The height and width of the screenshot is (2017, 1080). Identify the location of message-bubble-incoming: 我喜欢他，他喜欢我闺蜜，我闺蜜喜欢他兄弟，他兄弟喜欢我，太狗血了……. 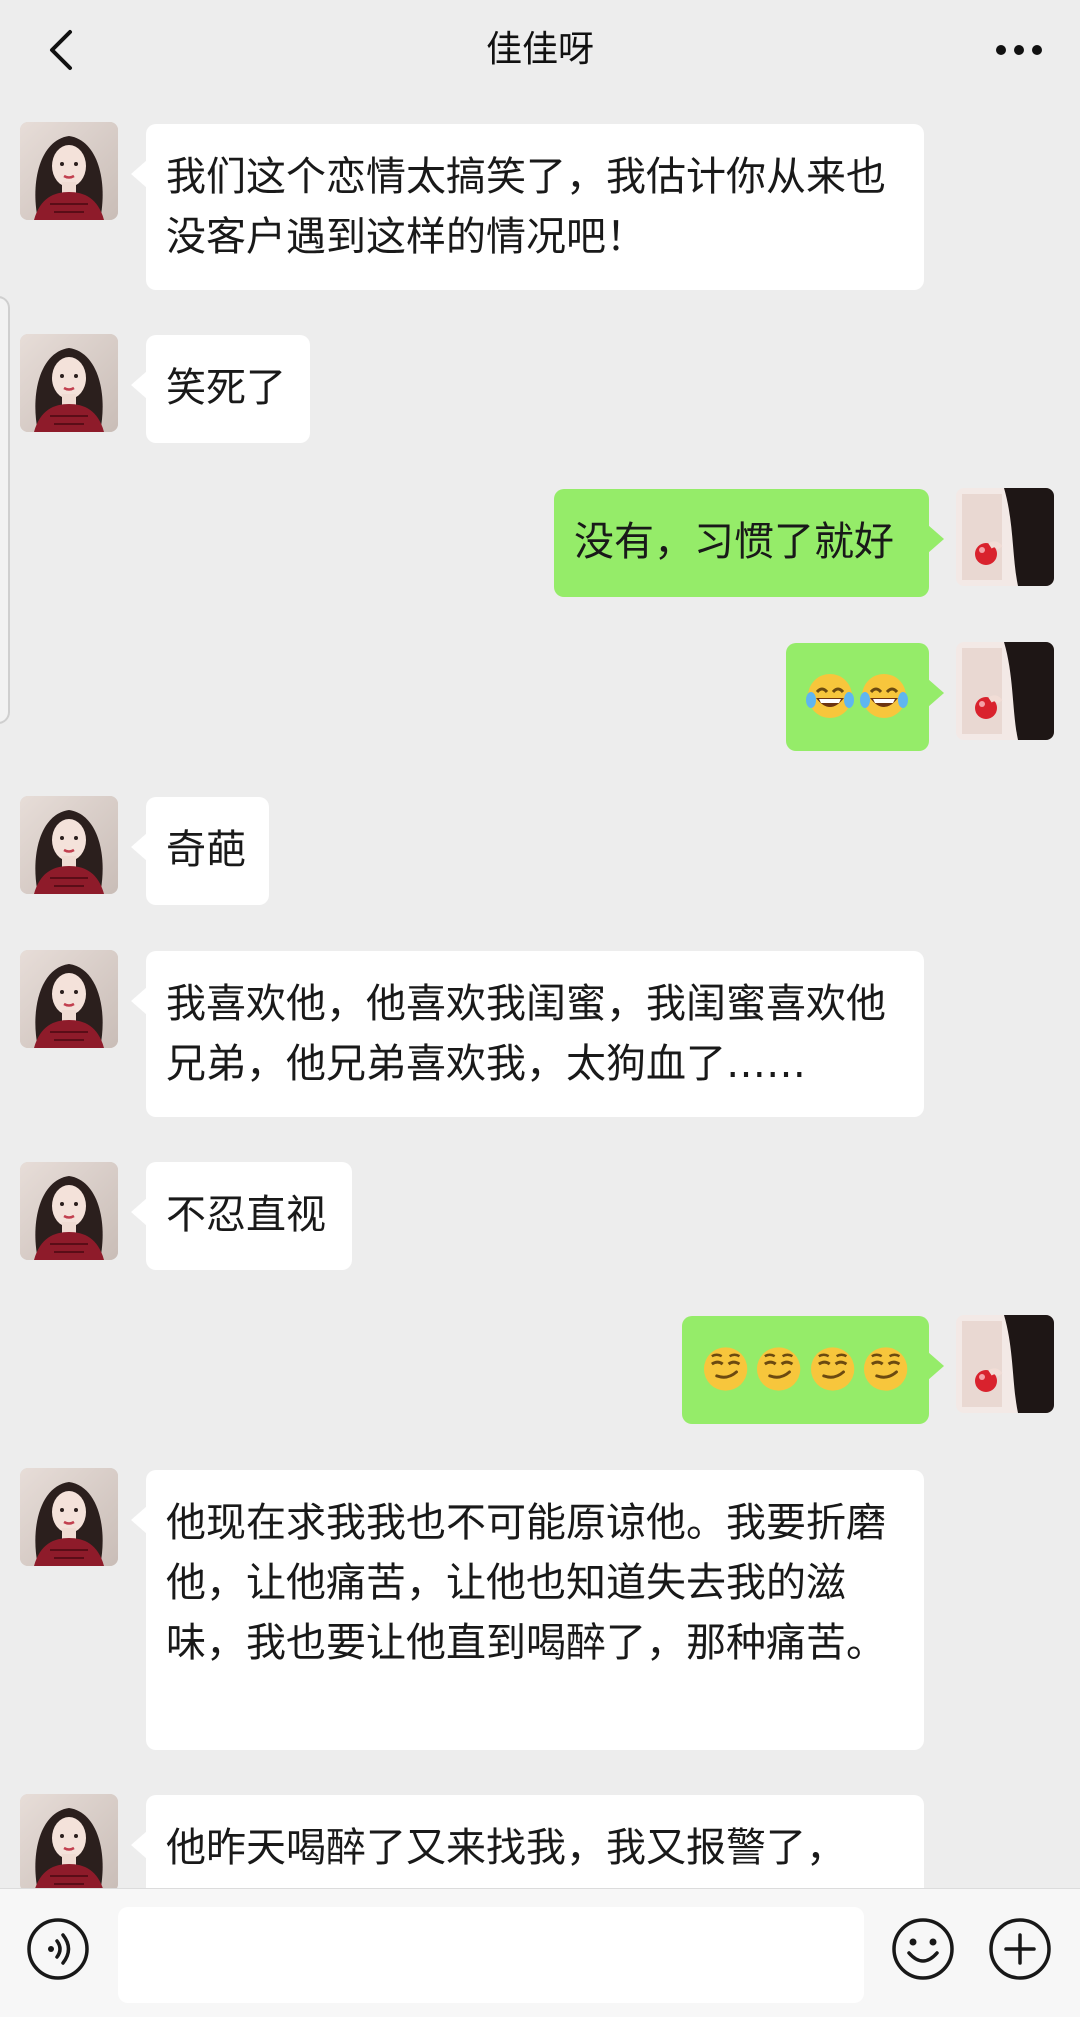
(527, 1034).